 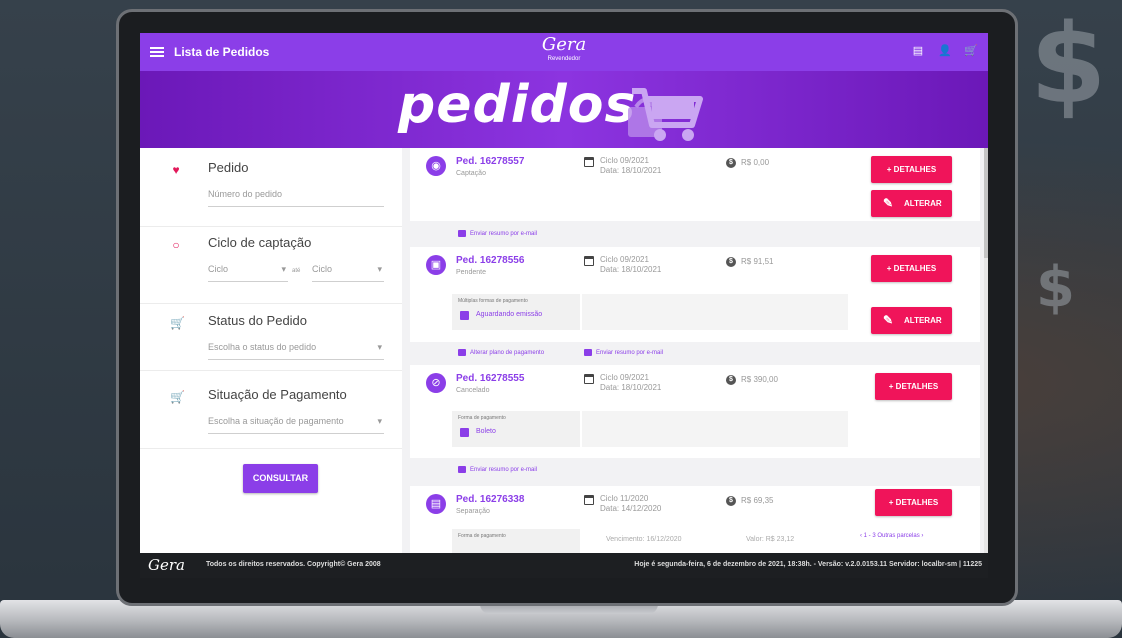 I want to click on cycle-icon: ○, so click(x=176, y=245).